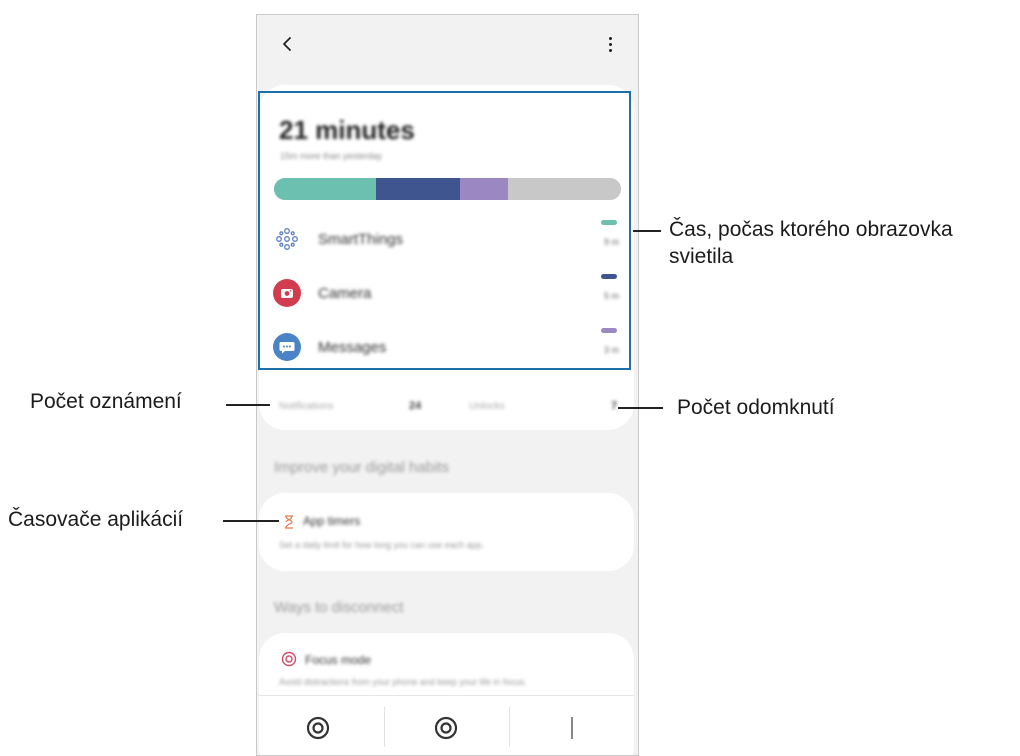  What do you see at coordinates (444, 230) in the screenshot?
I see `screen-time-highlight` at bounding box center [444, 230].